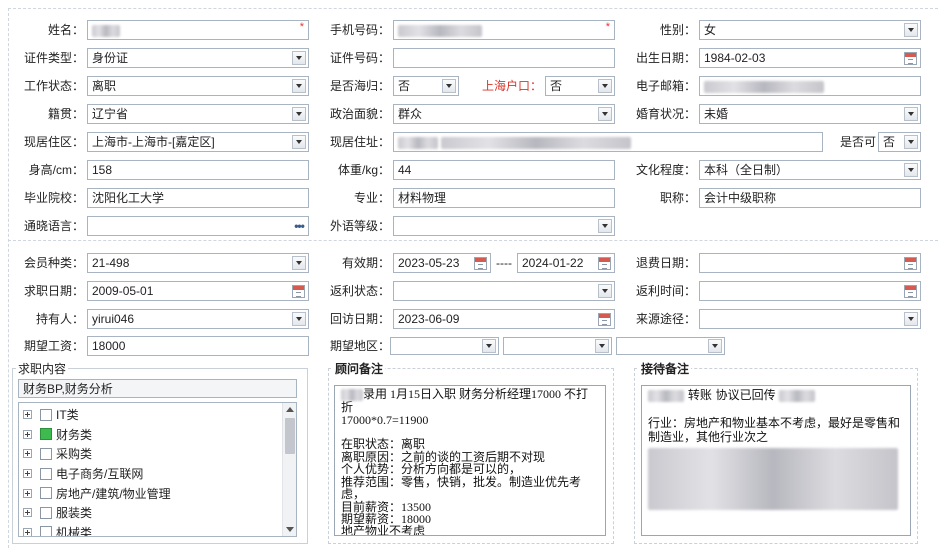 This screenshot has height=548, width=940. I want to click on checkbox-machinery, so click(46, 531).